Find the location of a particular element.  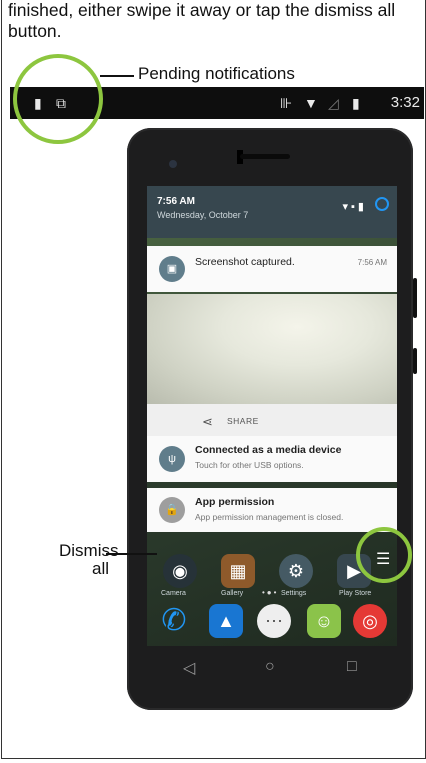

earpiece is located at coordinates (265, 156).